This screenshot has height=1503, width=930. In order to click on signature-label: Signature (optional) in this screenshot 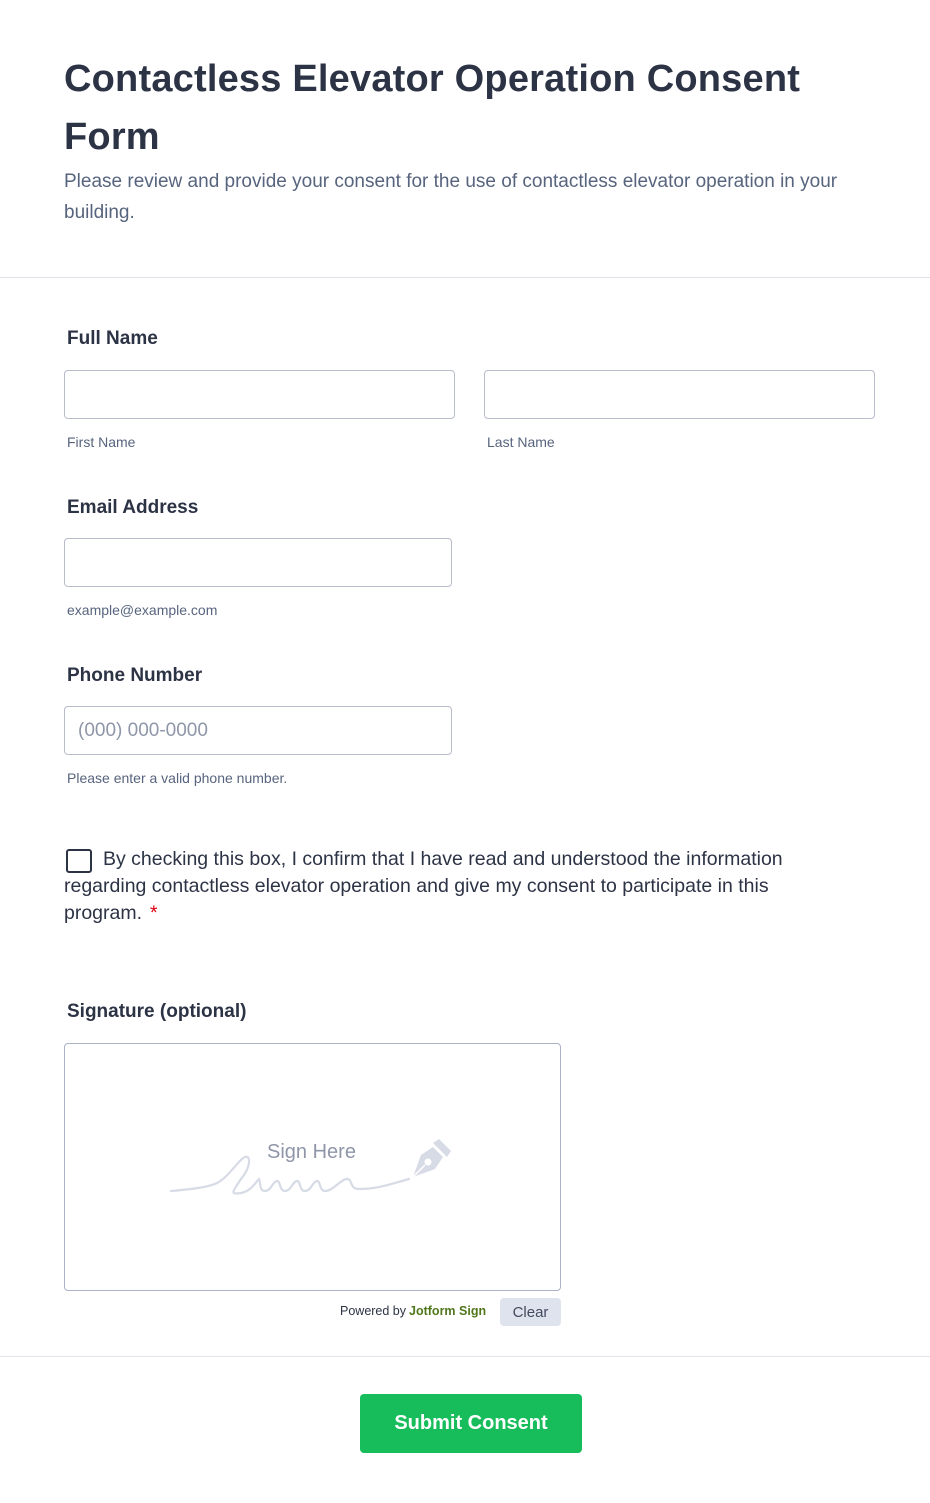, I will do `click(157, 1011)`.